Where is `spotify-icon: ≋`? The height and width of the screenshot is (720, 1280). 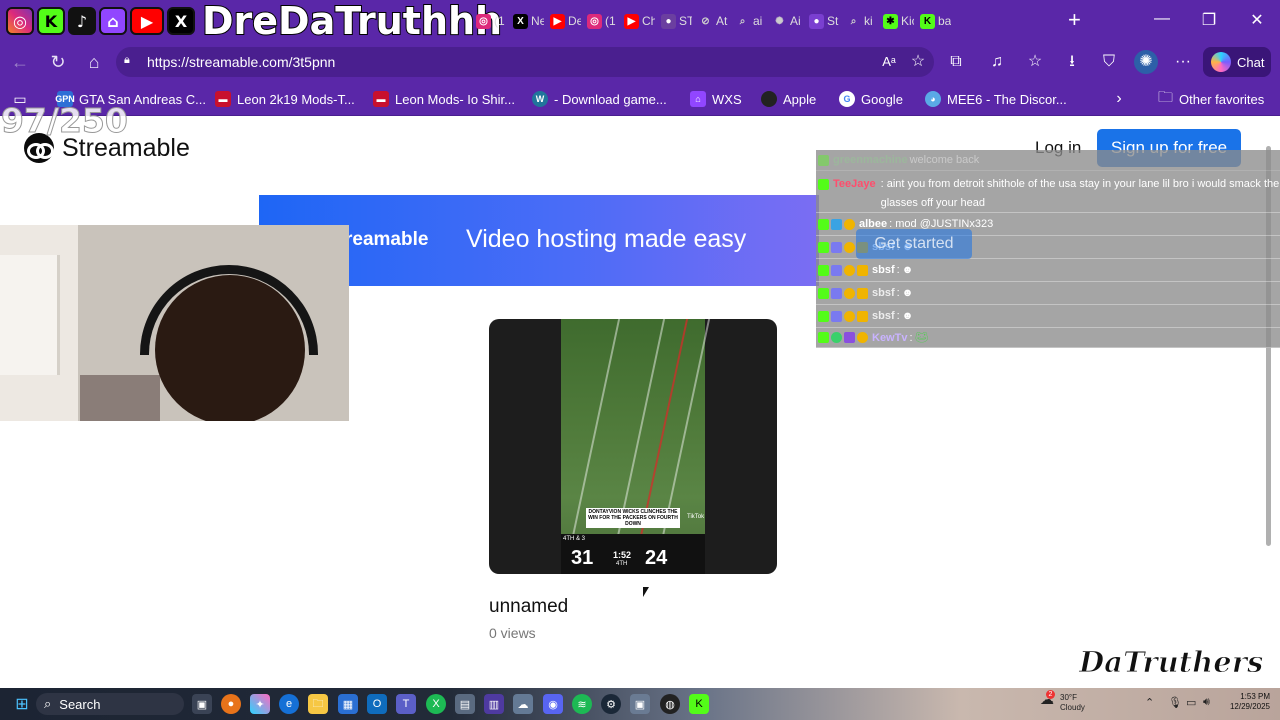
spotify-icon: ≋ is located at coordinates (582, 704).